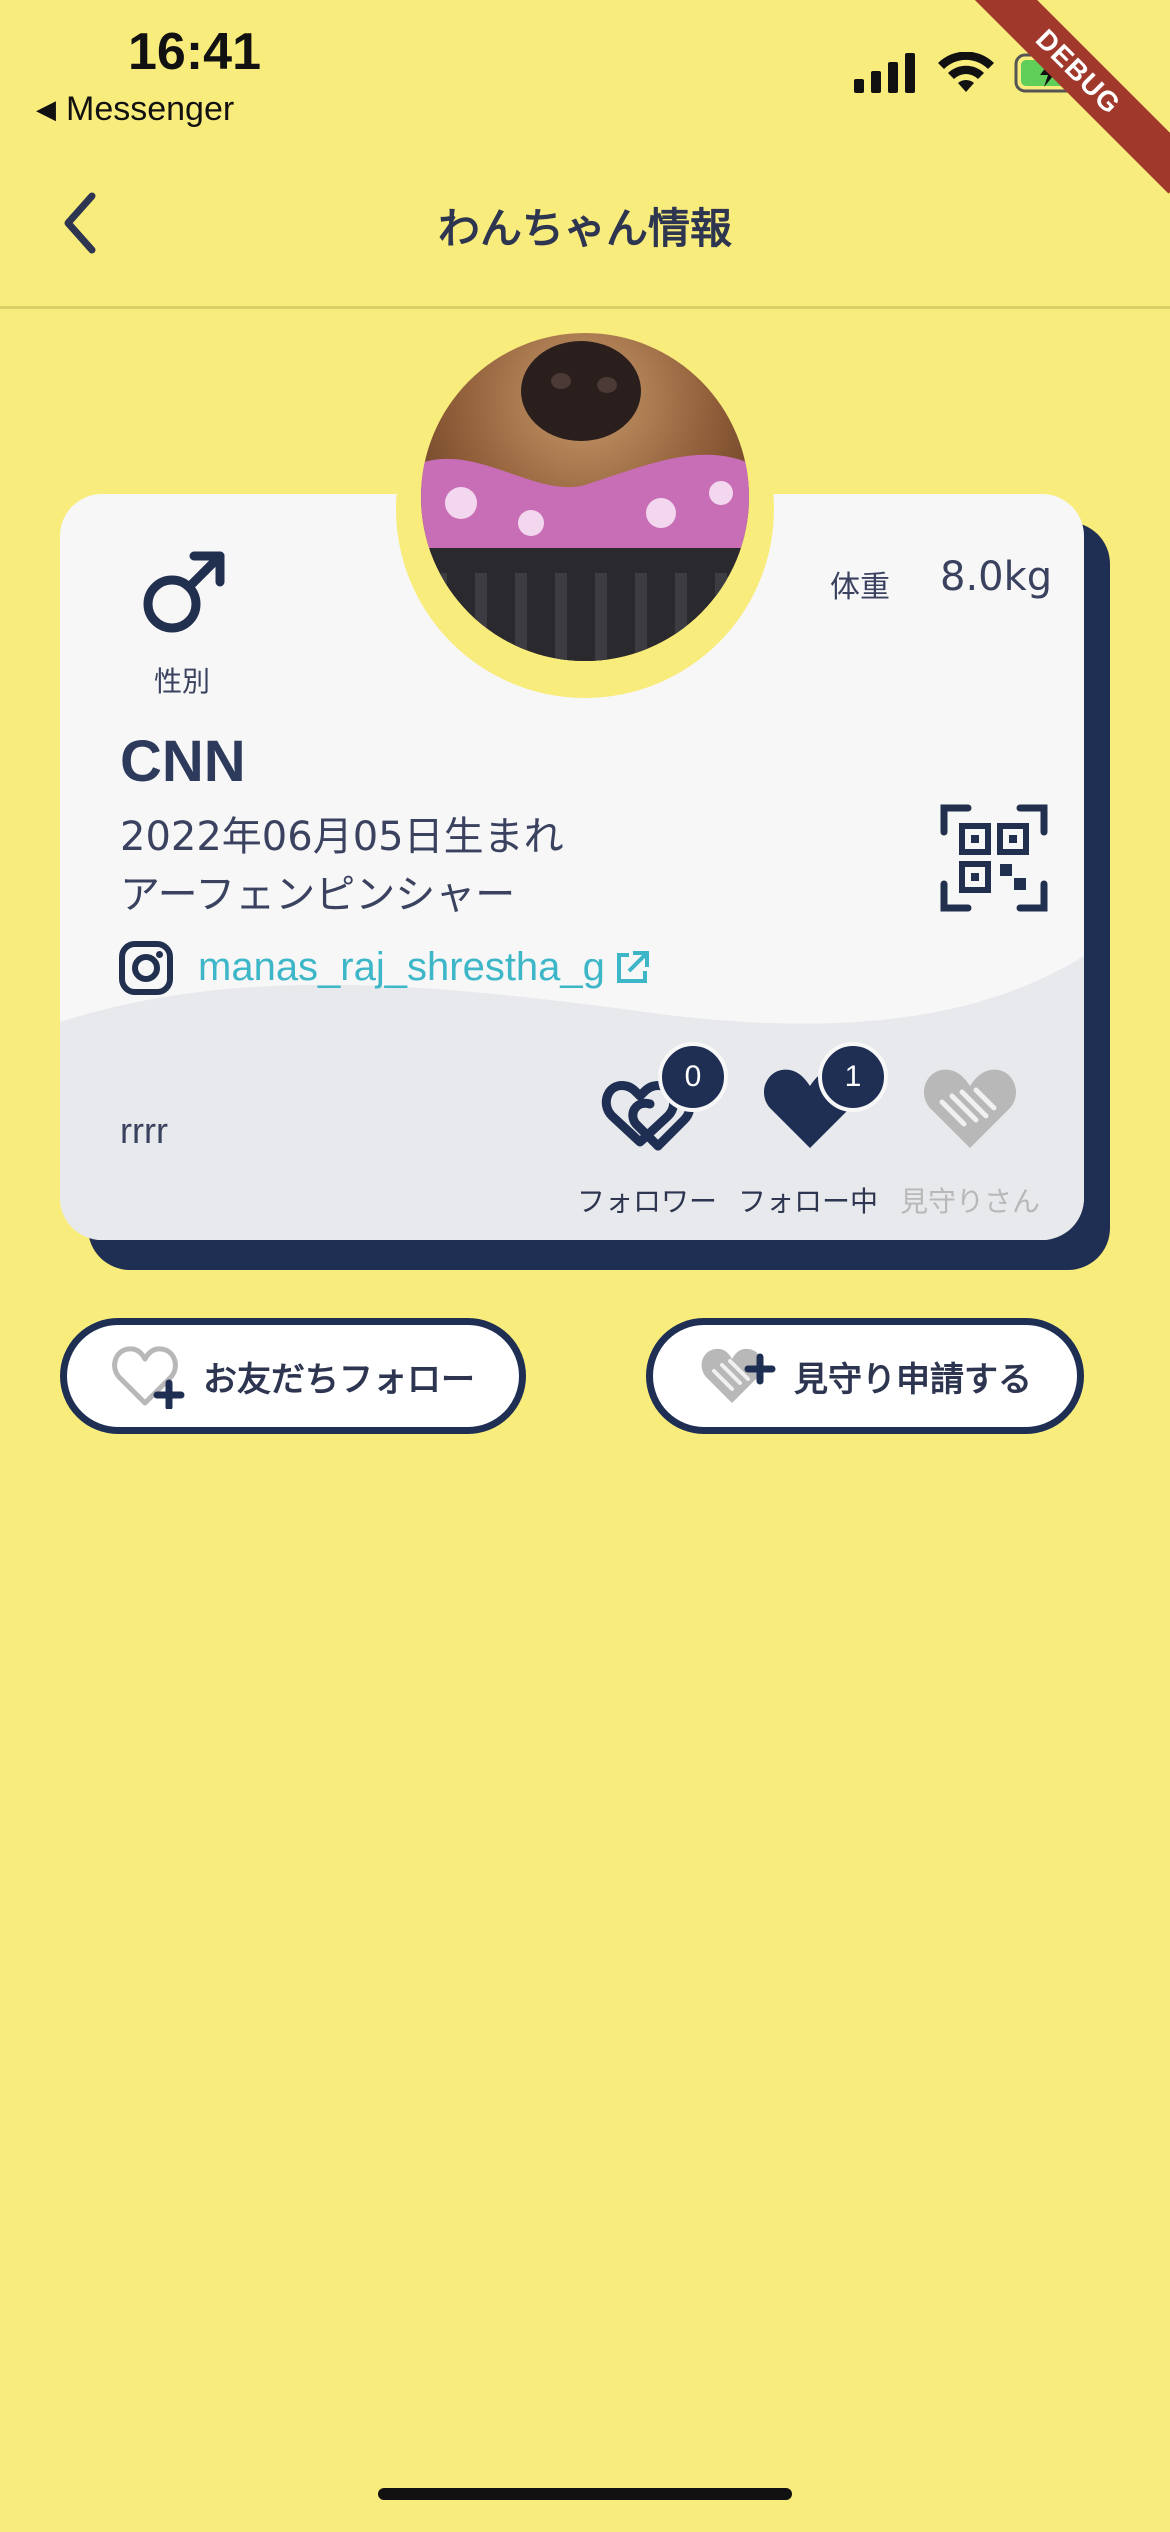 This screenshot has width=1170, height=2532. I want to click on follow-friend-label: お友だちフォロー, so click(339, 1379).